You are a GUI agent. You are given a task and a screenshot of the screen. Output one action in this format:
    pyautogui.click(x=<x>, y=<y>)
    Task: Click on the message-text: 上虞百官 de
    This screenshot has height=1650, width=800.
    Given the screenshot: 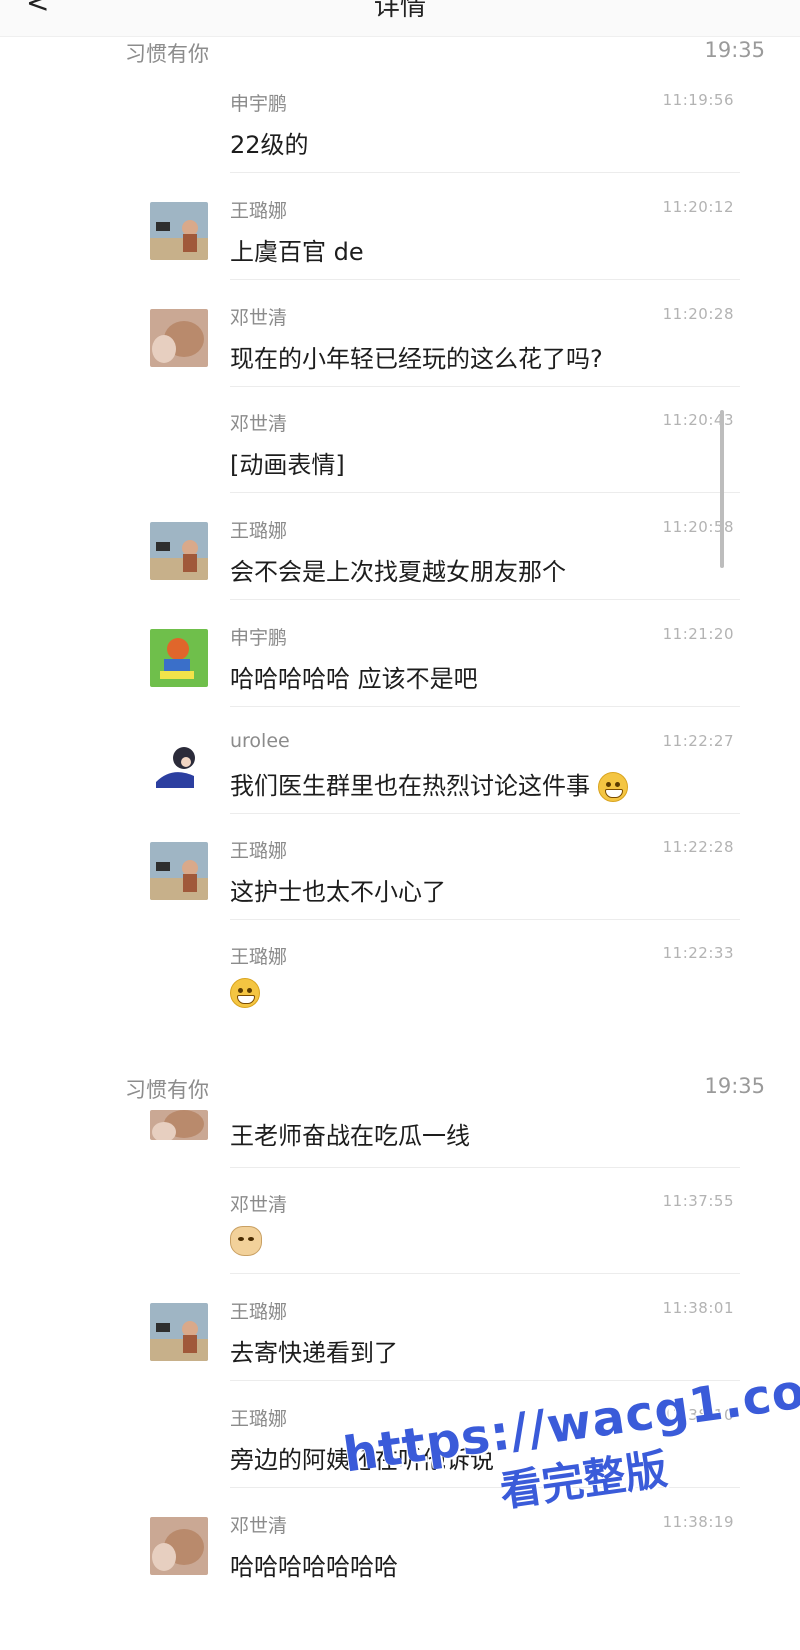 What is the action you would take?
    pyautogui.click(x=297, y=252)
    